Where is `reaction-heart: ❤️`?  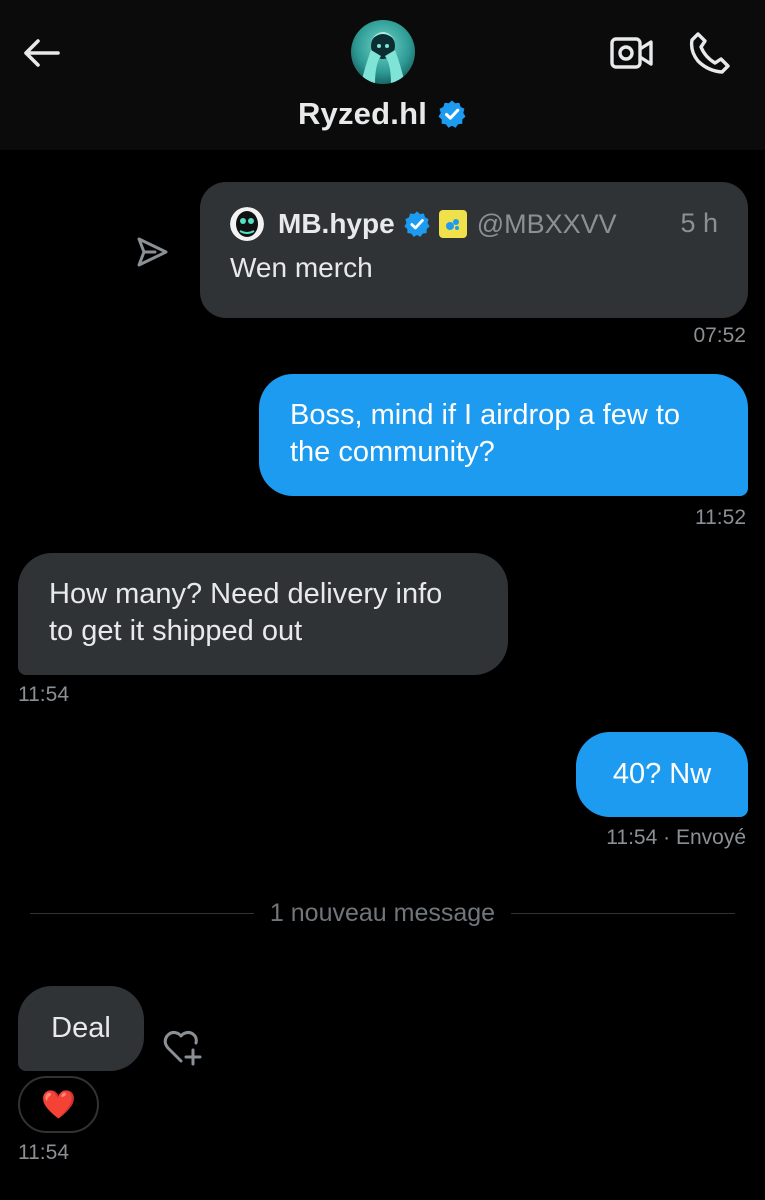
reaction-heart: ❤️ is located at coordinates (58, 1104).